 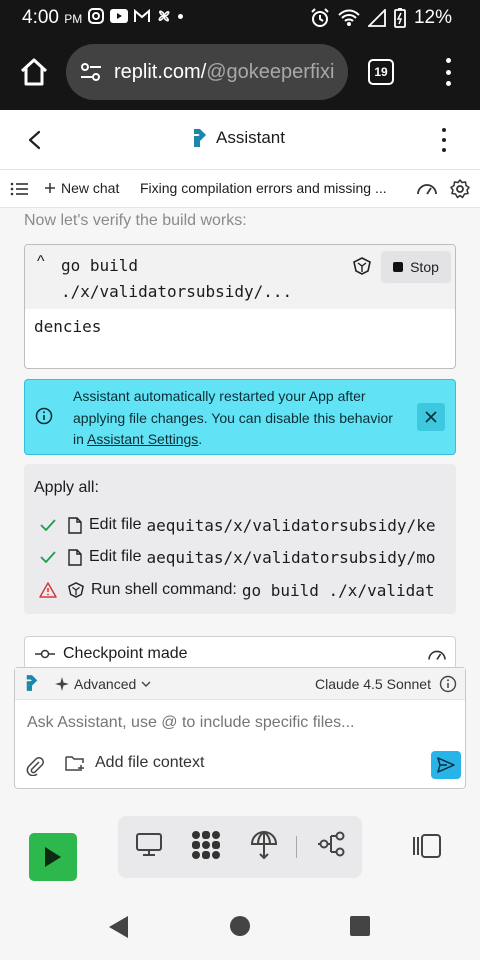 What do you see at coordinates (240, 17) in the screenshot?
I see `status-bar: 4:00 PM 12%` at bounding box center [240, 17].